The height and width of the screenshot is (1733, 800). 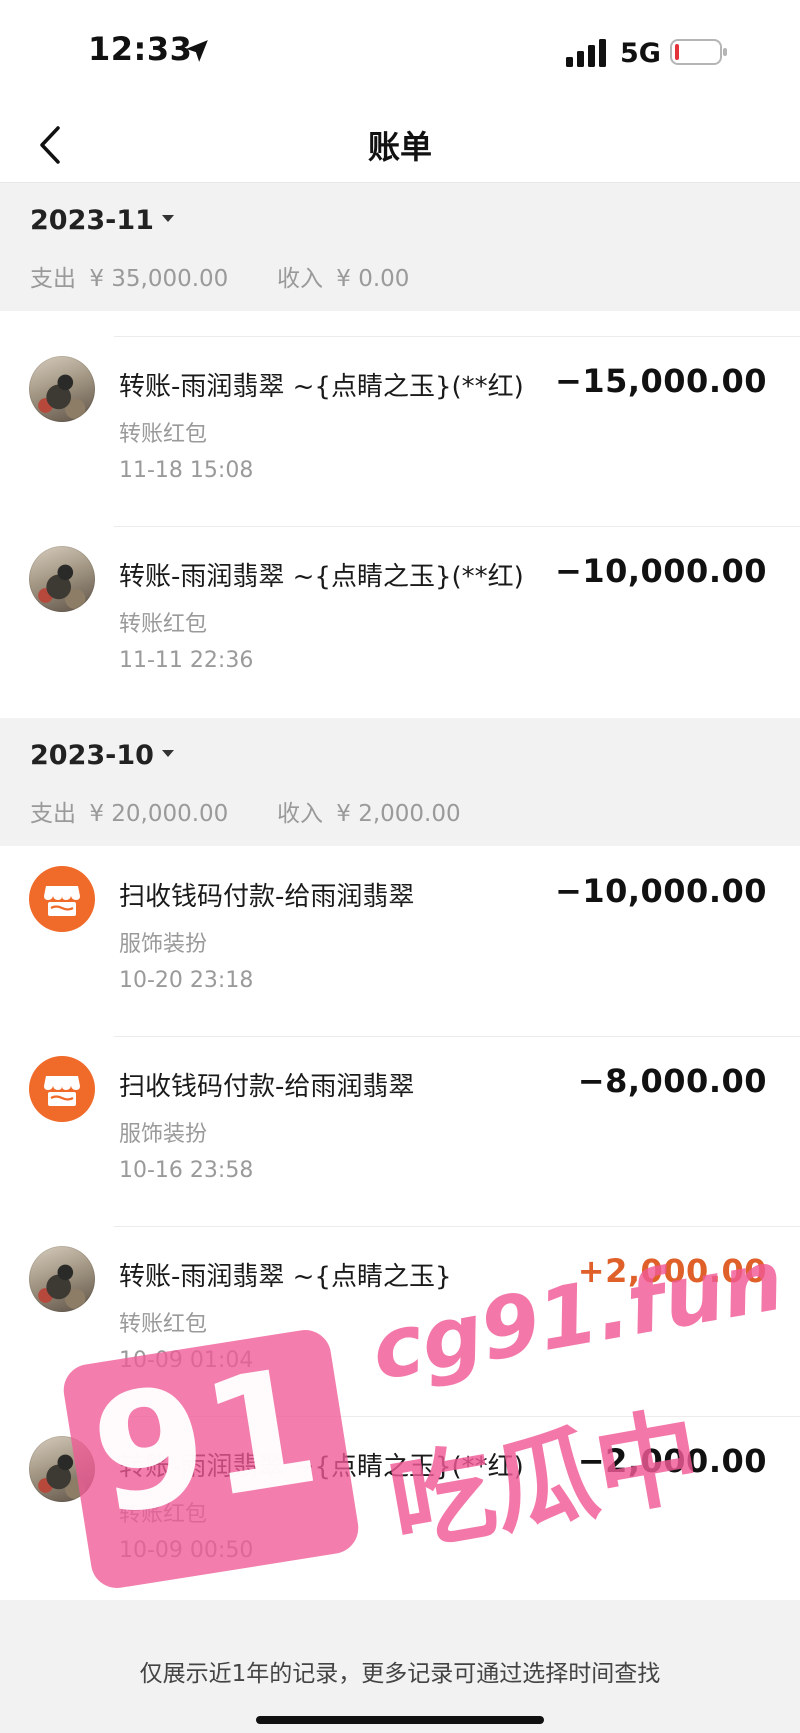 What do you see at coordinates (400, 1674) in the screenshot?
I see `footer-note: 仅展示近1年的记录，更多记录可通过选择时间查找` at bounding box center [400, 1674].